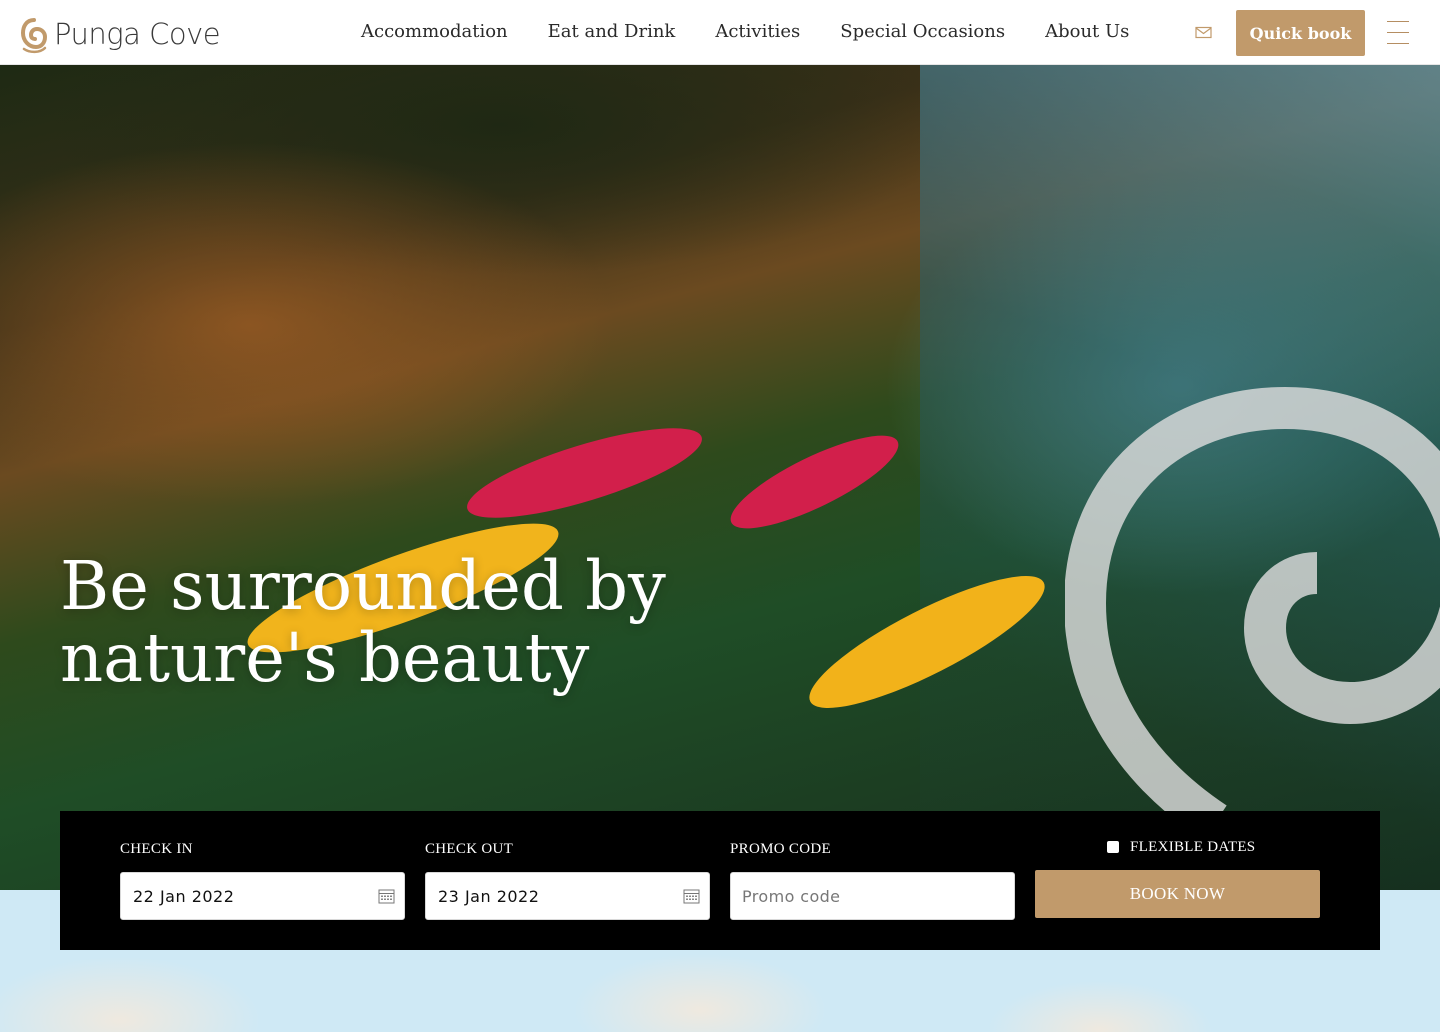 This screenshot has height=1032, width=1440. I want to click on nav-activities: Activities, so click(757, 31).